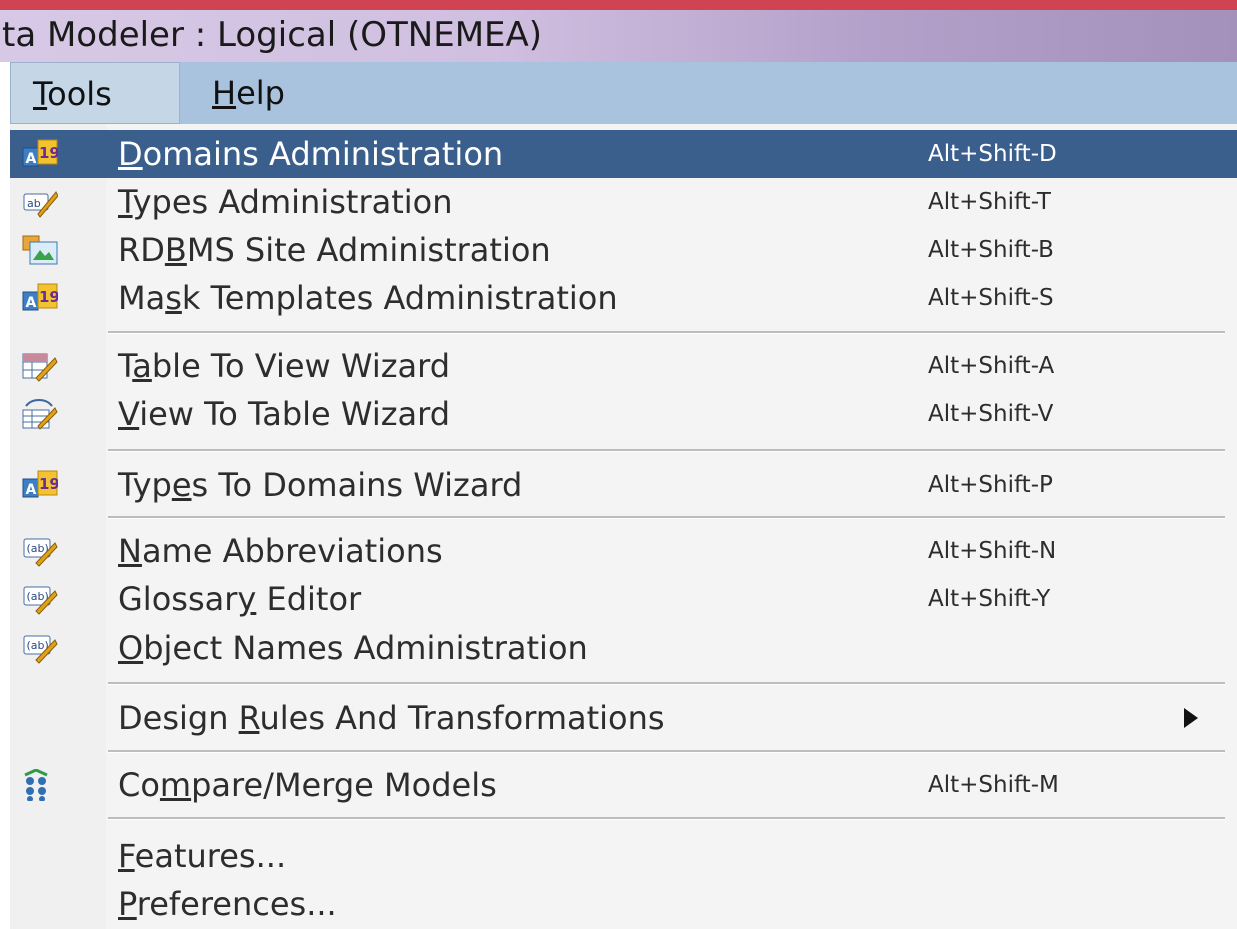 The width and height of the screenshot is (1237, 929). I want to click on menu-item-shortcut: Alt+Shift-V, so click(991, 414).